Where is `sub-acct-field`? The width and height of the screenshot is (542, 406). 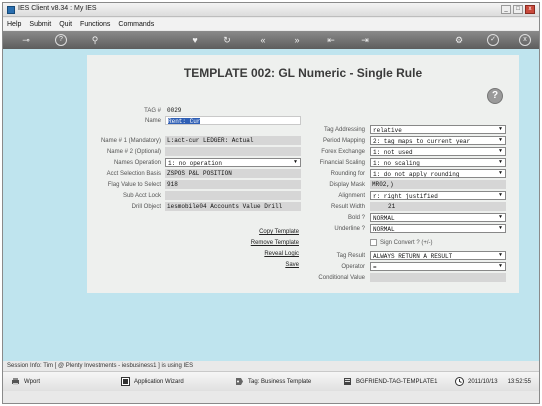
sub-acct-field is located at coordinates (233, 195).